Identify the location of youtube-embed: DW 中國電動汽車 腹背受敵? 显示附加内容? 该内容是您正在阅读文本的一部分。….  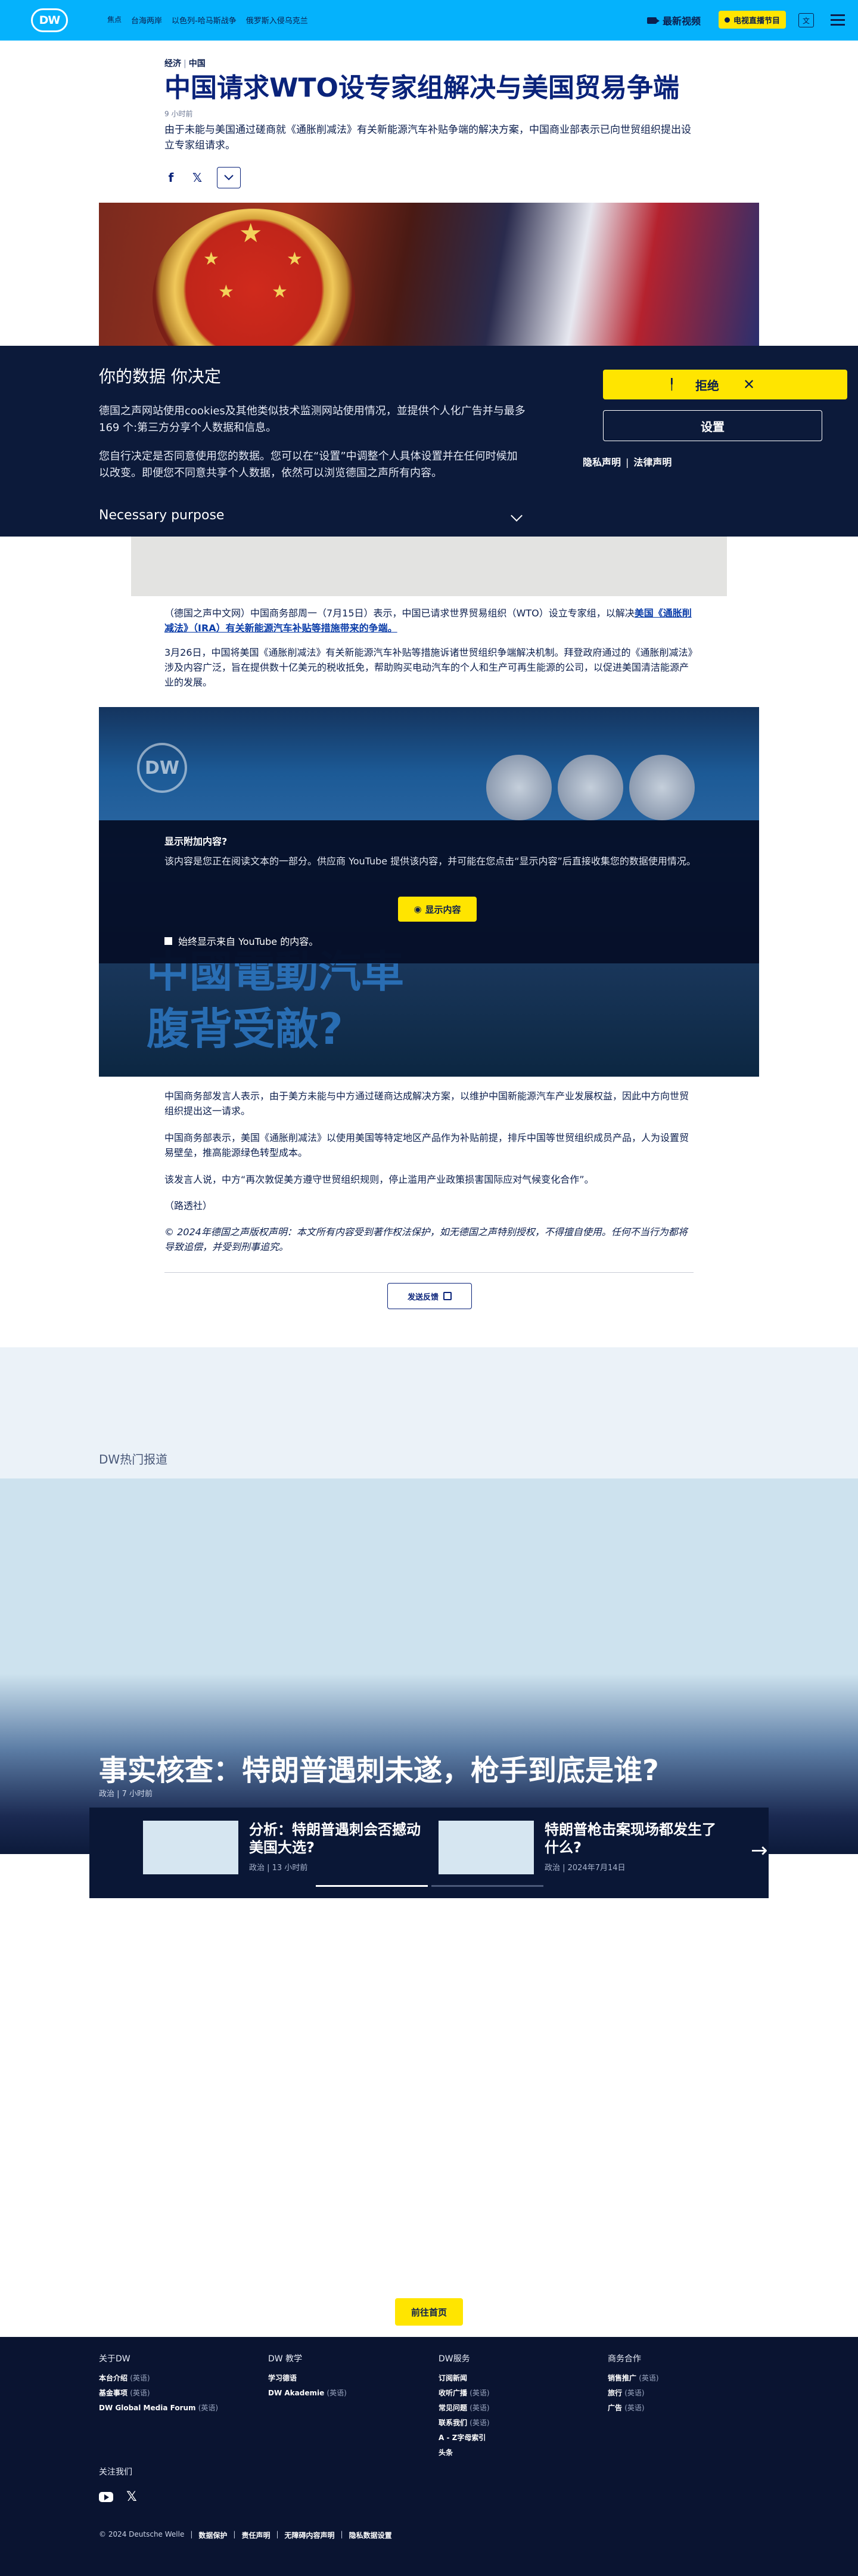
(429, 892).